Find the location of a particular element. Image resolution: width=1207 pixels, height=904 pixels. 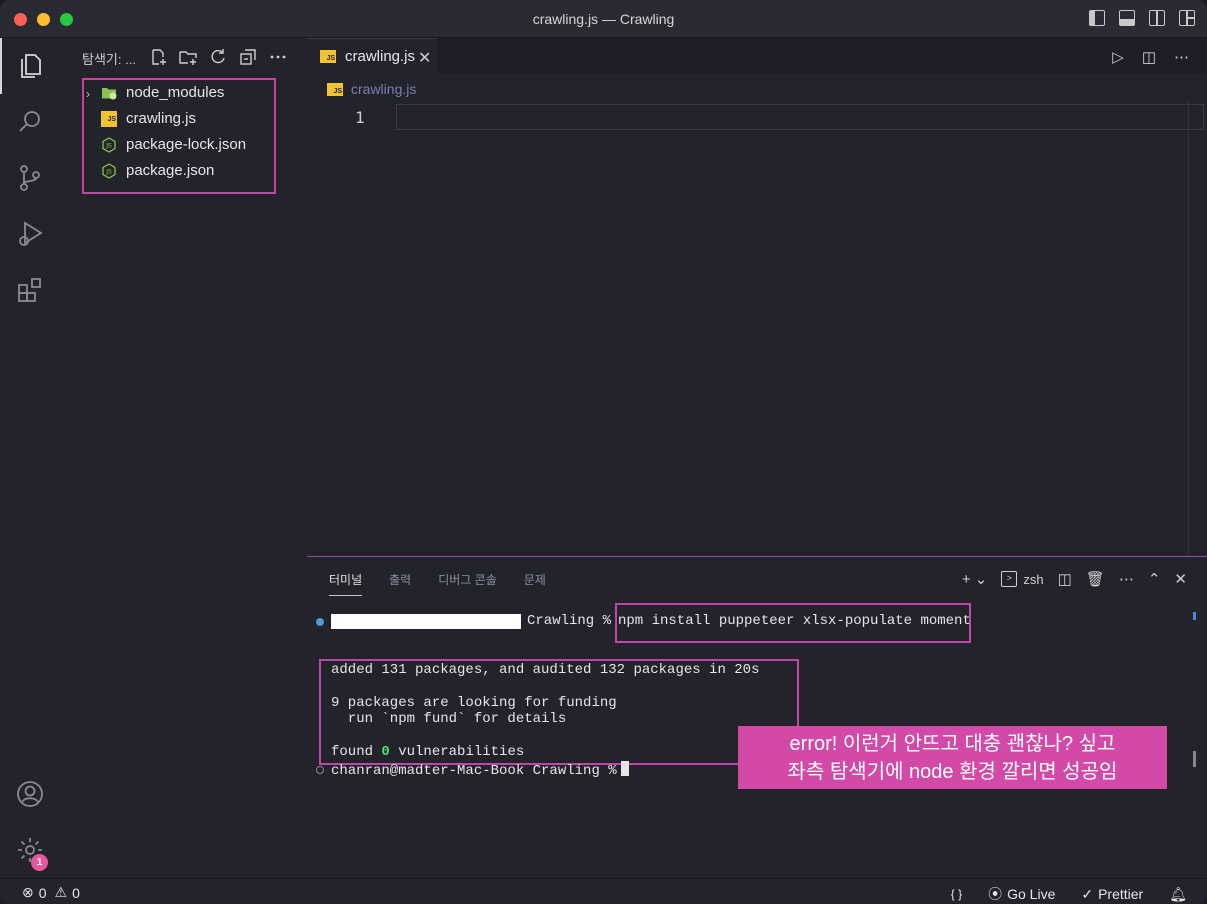

settings-gear-icon: 1 is located at coordinates (30, 850).